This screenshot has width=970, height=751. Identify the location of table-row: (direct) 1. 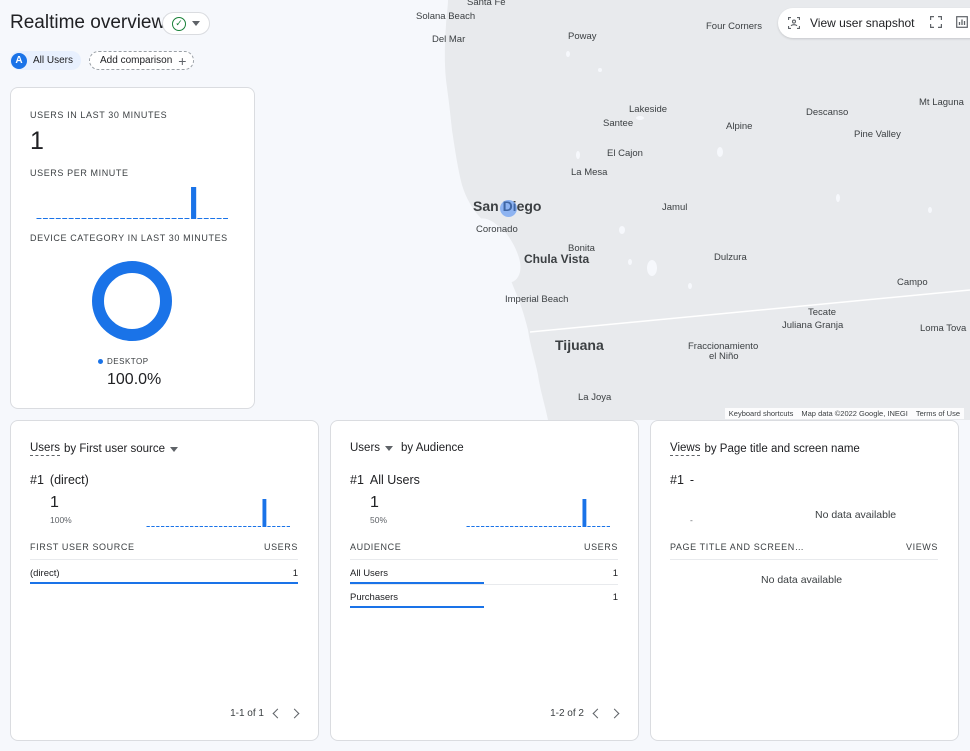
(164, 576).